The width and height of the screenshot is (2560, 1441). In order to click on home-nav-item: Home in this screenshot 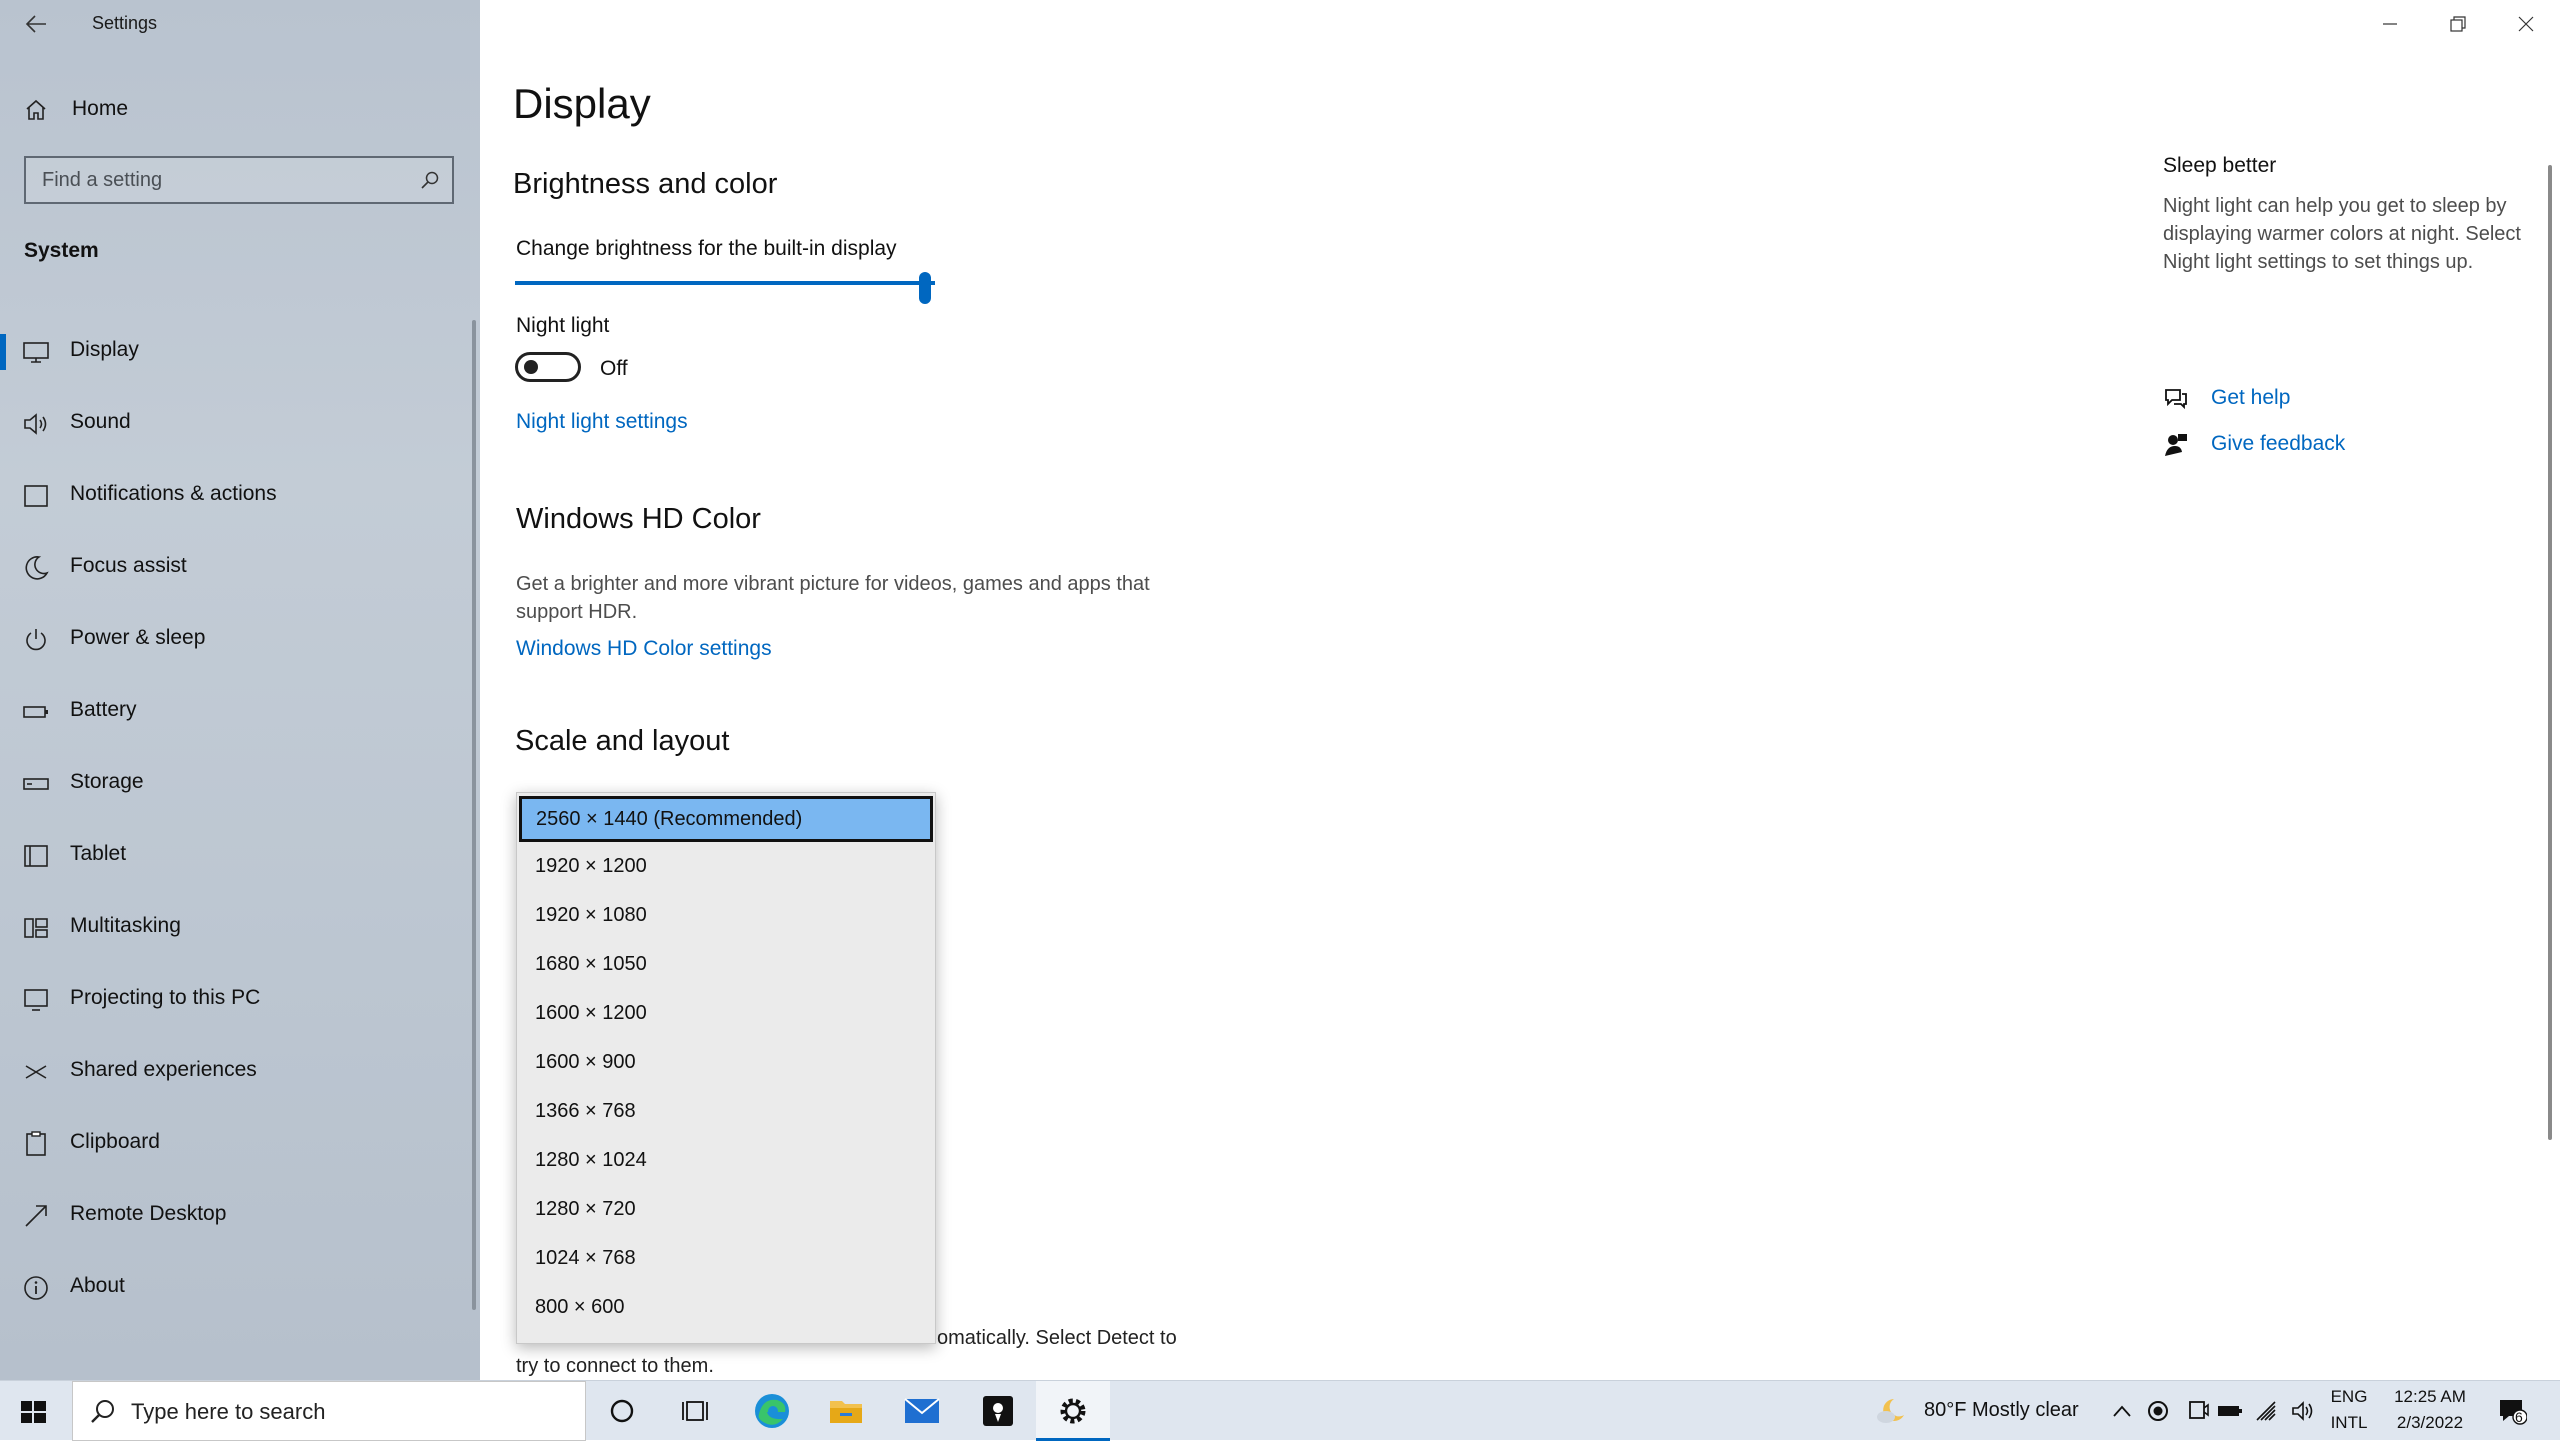, I will do `click(240, 110)`.